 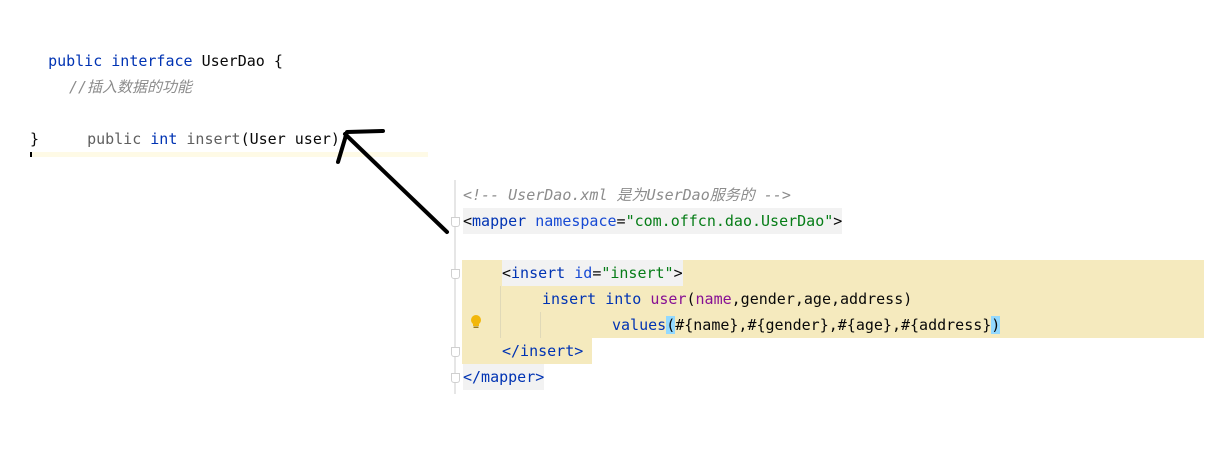 I want to click on attr-name: namespace, so click(x=576, y=221).